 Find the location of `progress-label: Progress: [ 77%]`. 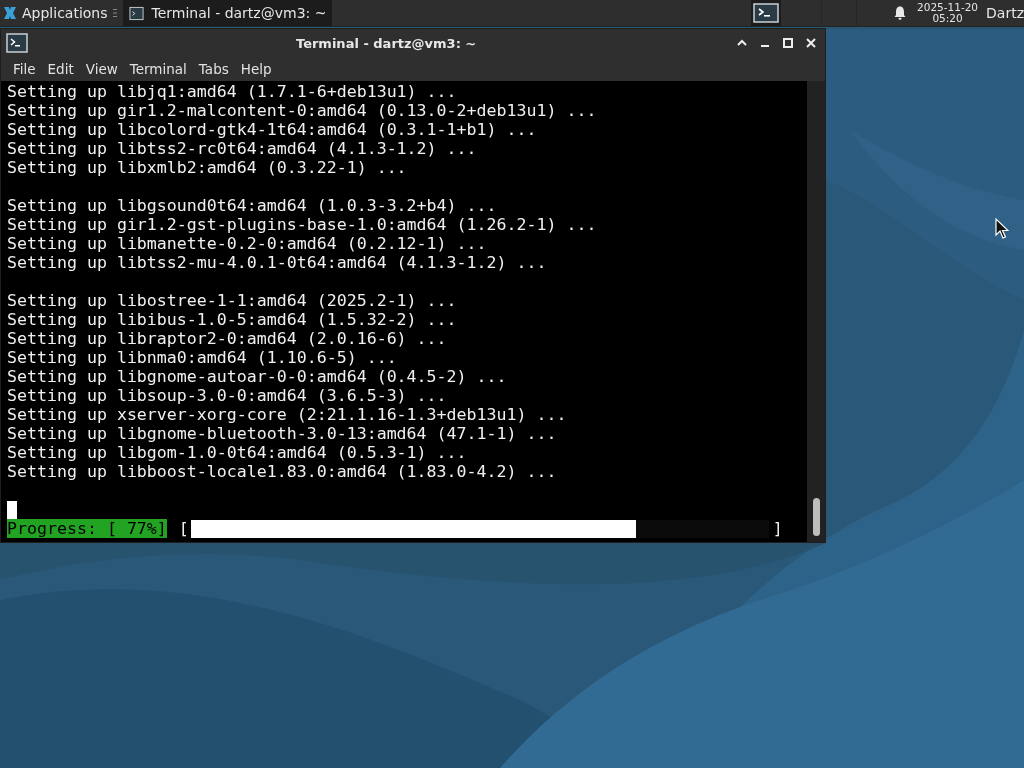

progress-label: Progress: [ 77%] is located at coordinates (87, 528).